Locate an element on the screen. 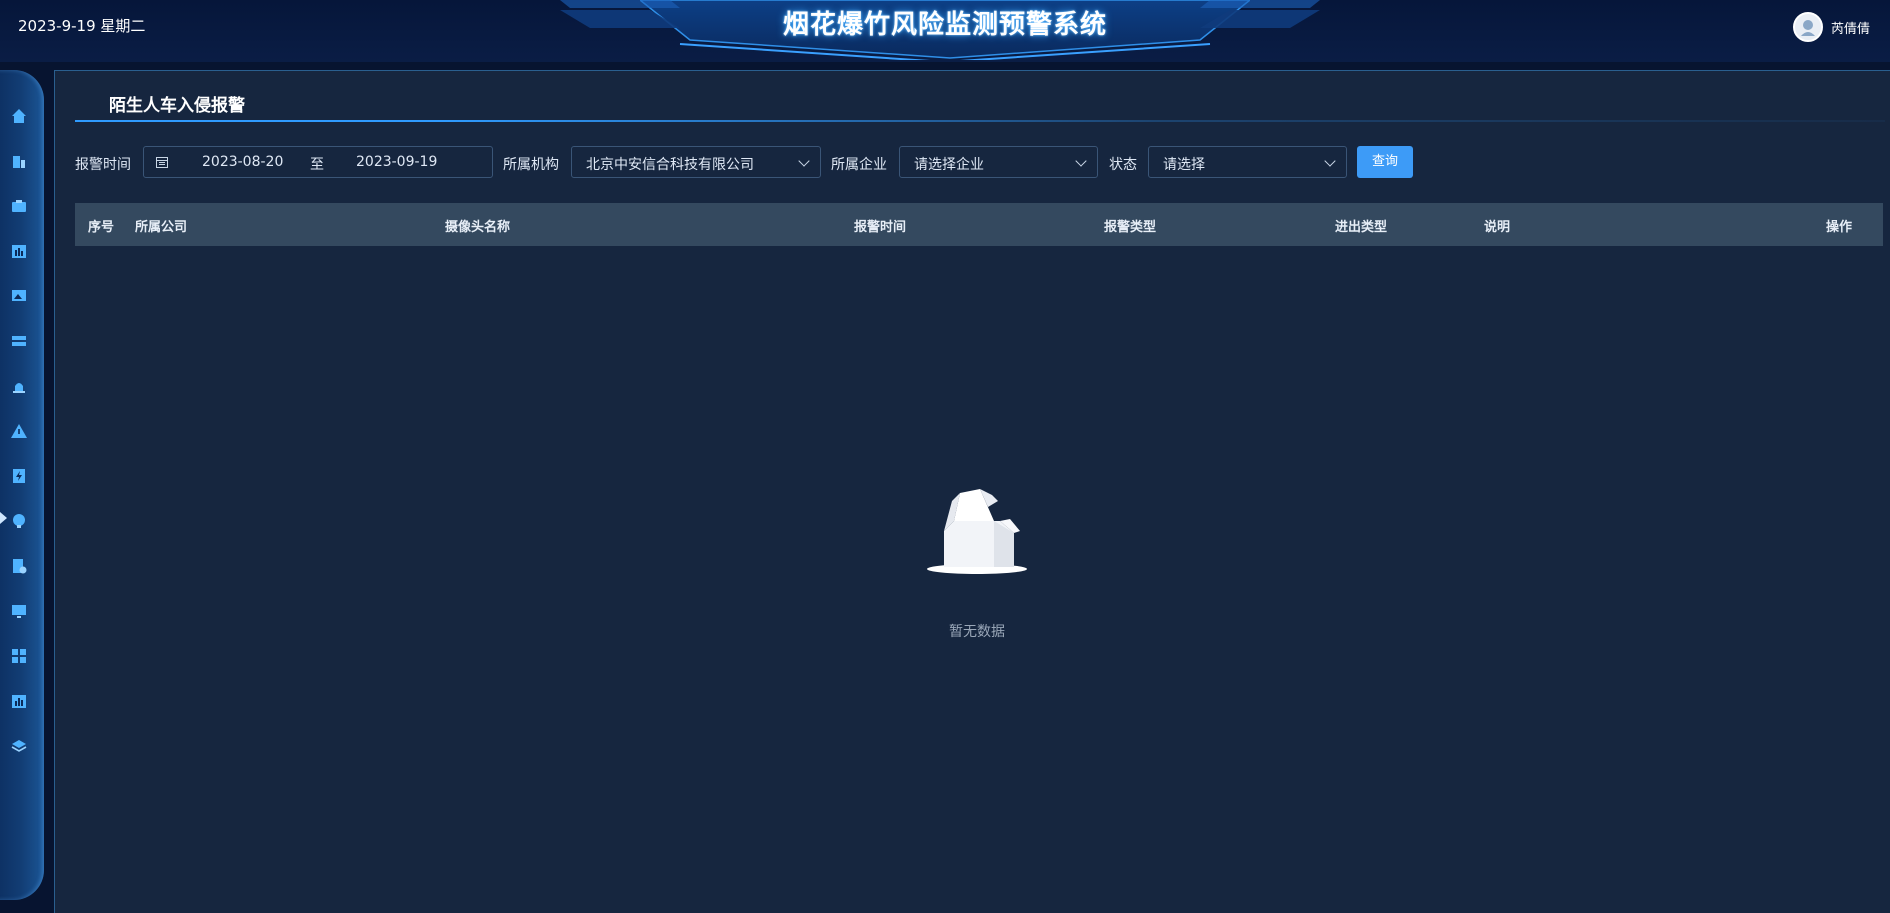  col-index: 序号 is located at coordinates (101, 227).